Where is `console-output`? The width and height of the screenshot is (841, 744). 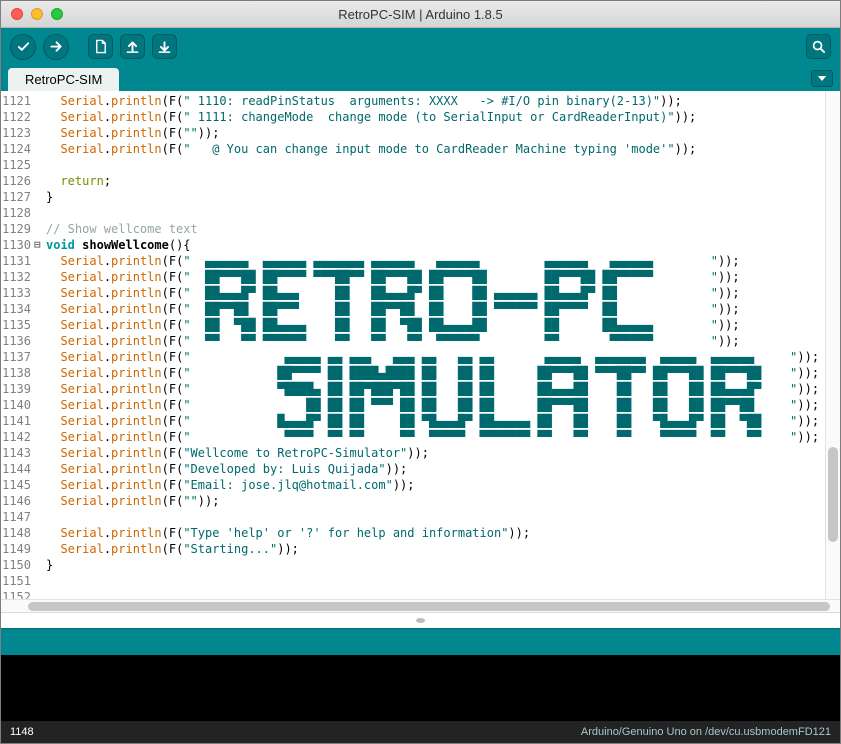 console-output is located at coordinates (420, 688).